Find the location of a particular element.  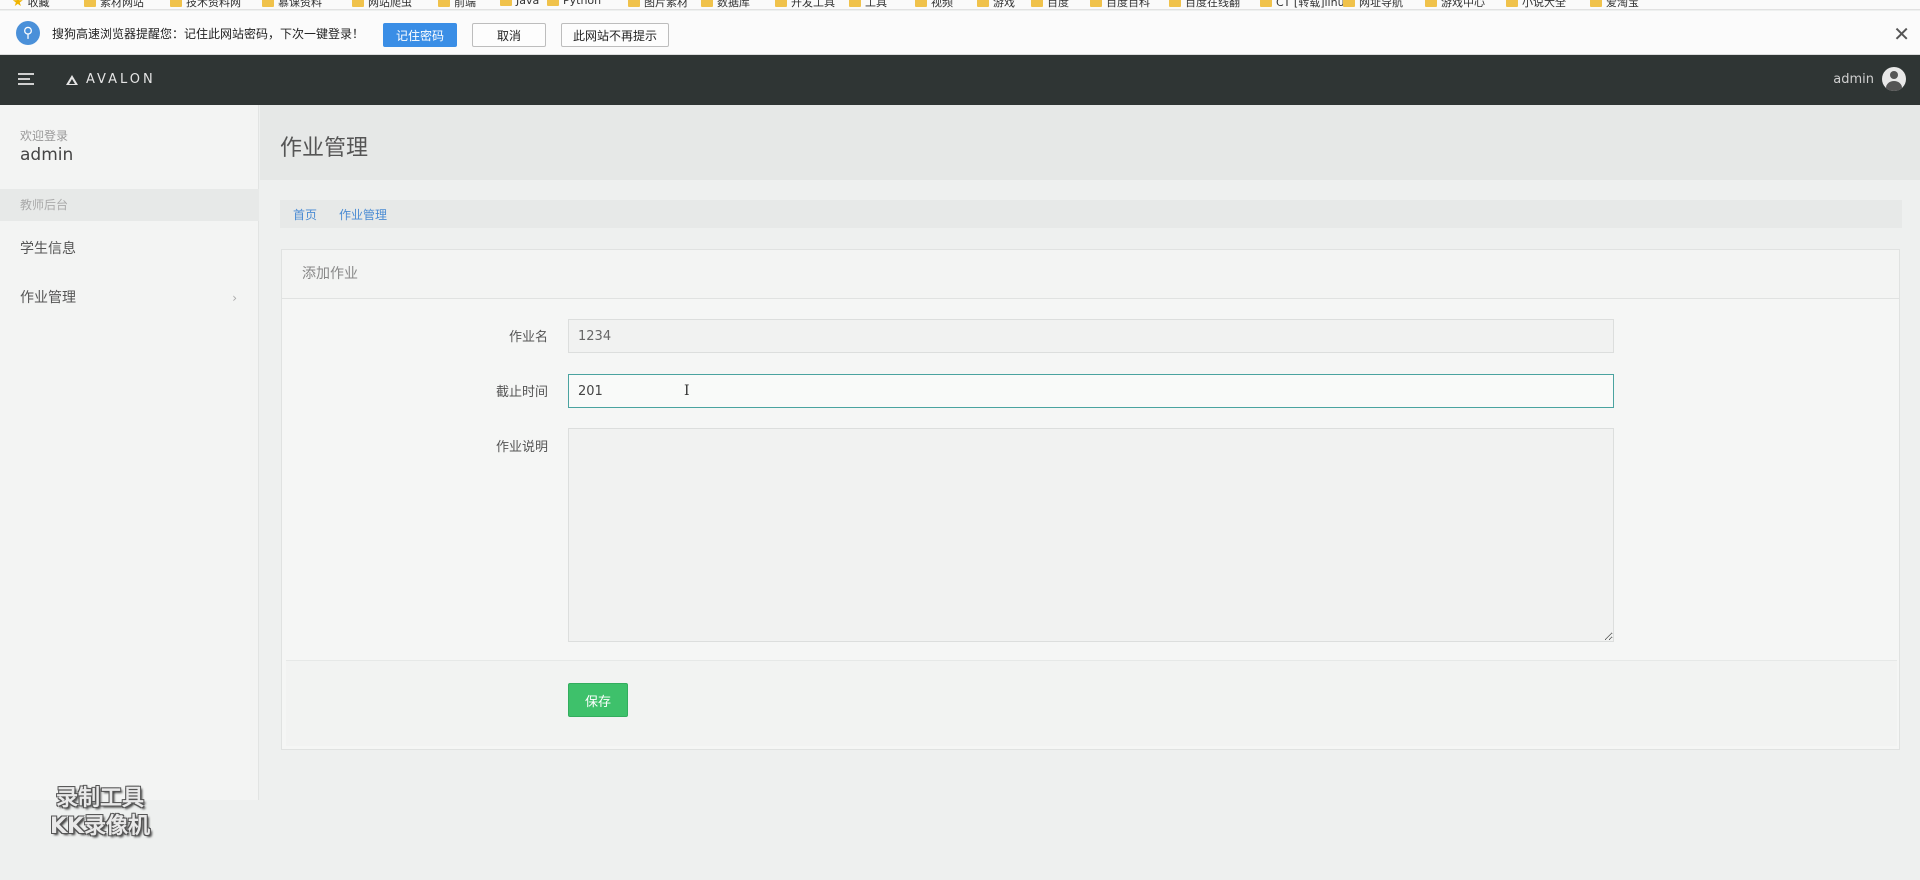

sidebar-username: admin is located at coordinates (47, 155).